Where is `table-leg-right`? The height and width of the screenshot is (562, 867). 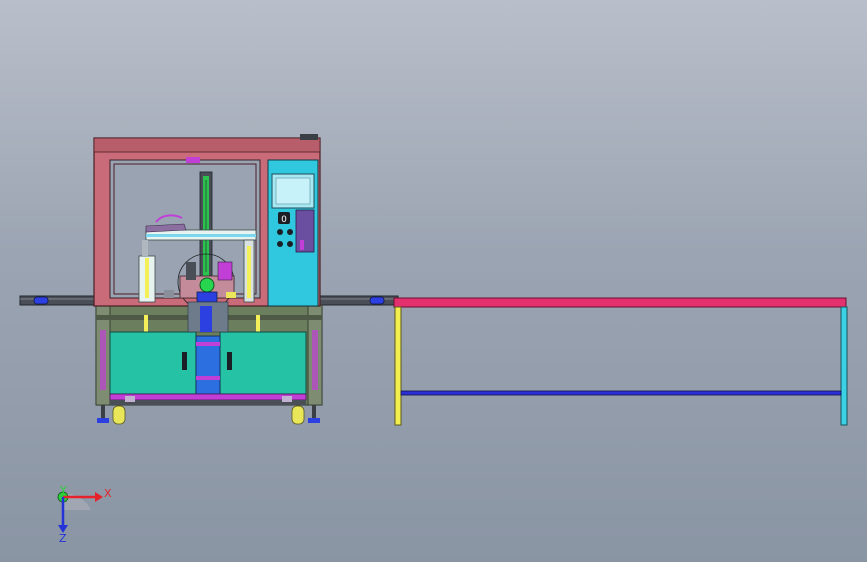
table-leg-right is located at coordinates (844, 366).